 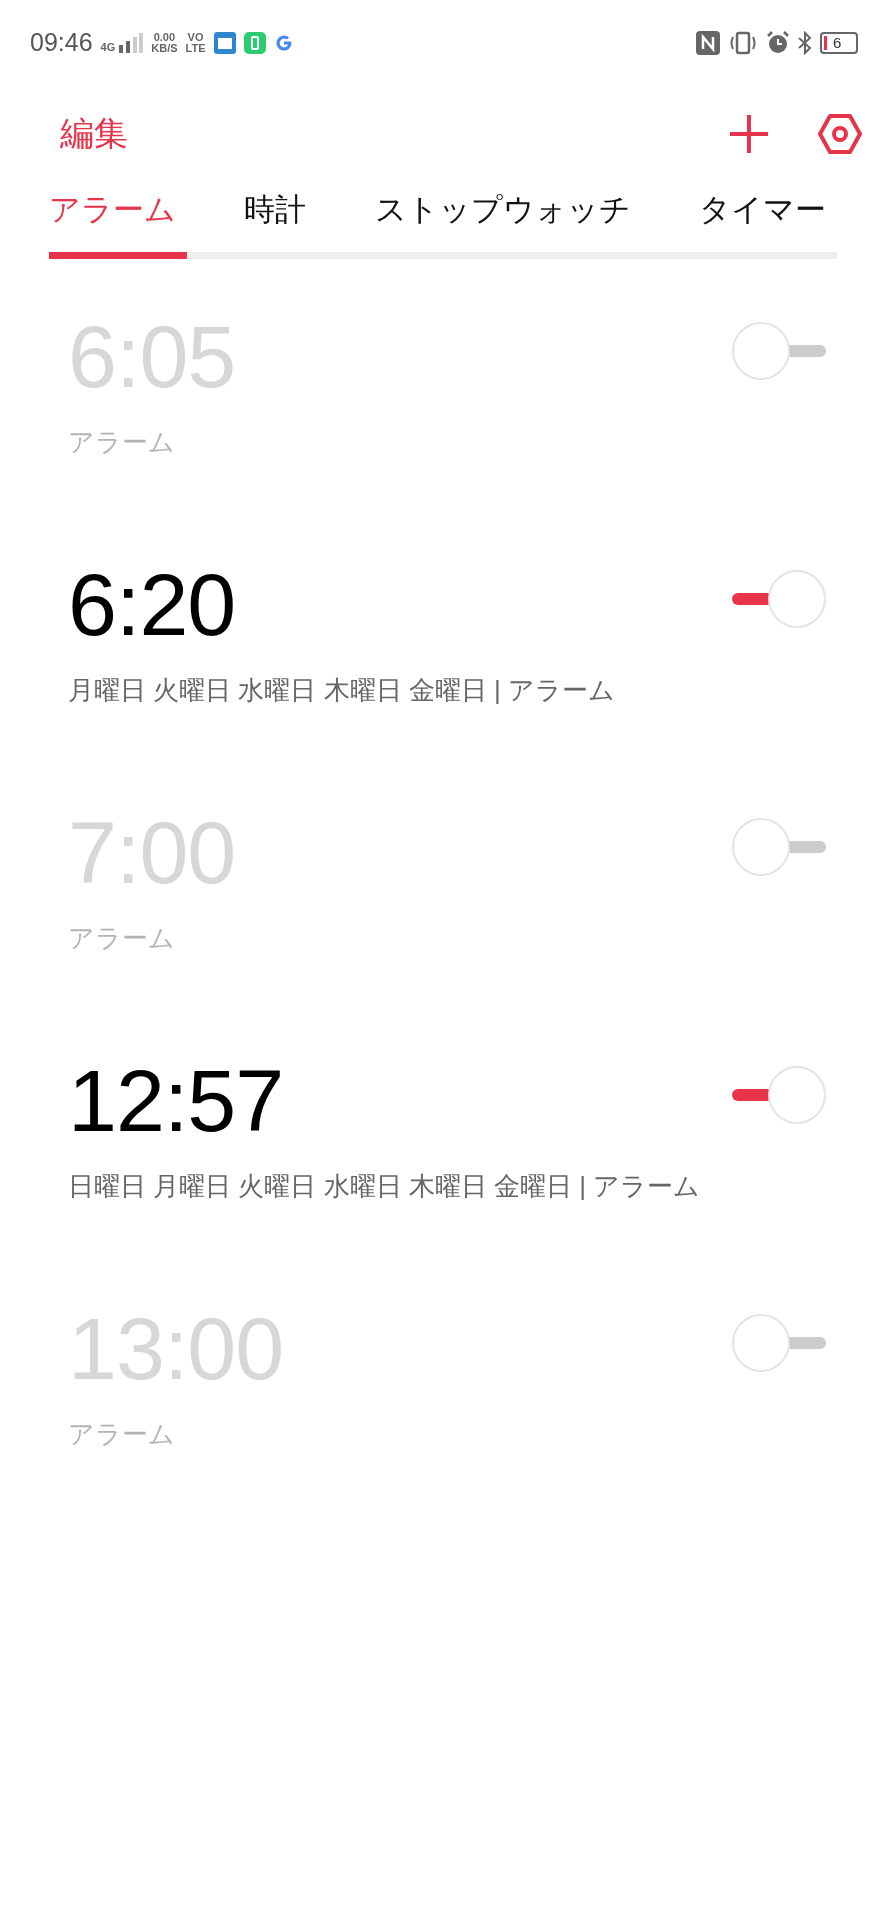 What do you see at coordinates (762, 220) in the screenshot?
I see `tab: タイマー` at bounding box center [762, 220].